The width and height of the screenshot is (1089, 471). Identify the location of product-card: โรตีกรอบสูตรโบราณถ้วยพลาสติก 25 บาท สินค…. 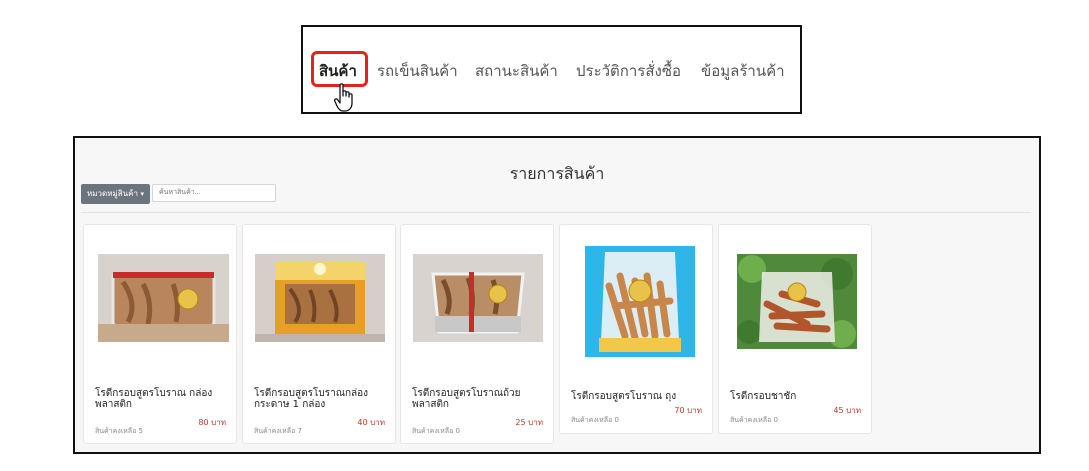
(477, 334).